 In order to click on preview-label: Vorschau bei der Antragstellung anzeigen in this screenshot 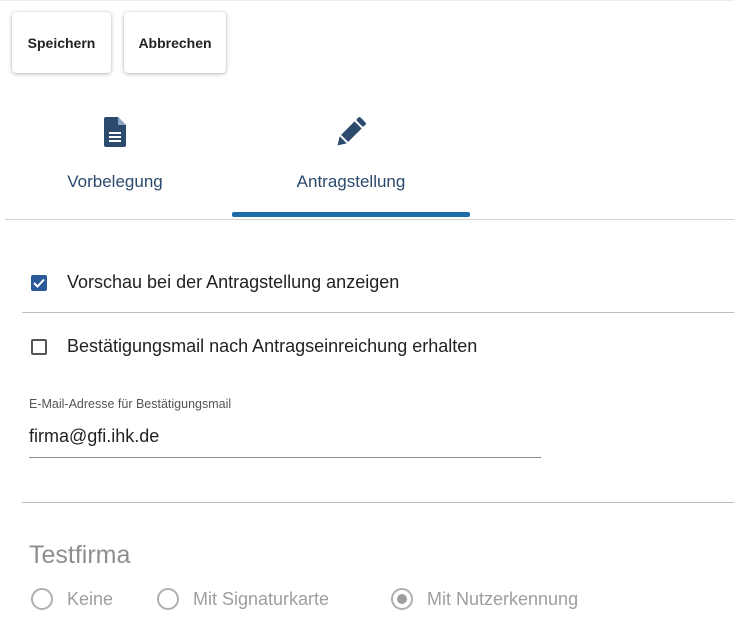, I will do `click(233, 282)`.